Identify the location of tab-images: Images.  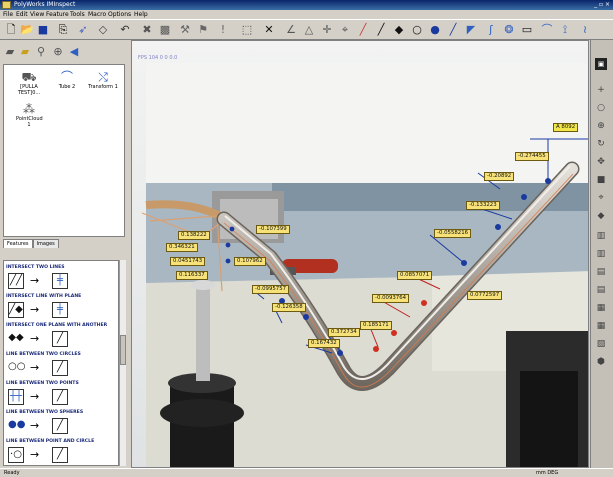
(45, 243).